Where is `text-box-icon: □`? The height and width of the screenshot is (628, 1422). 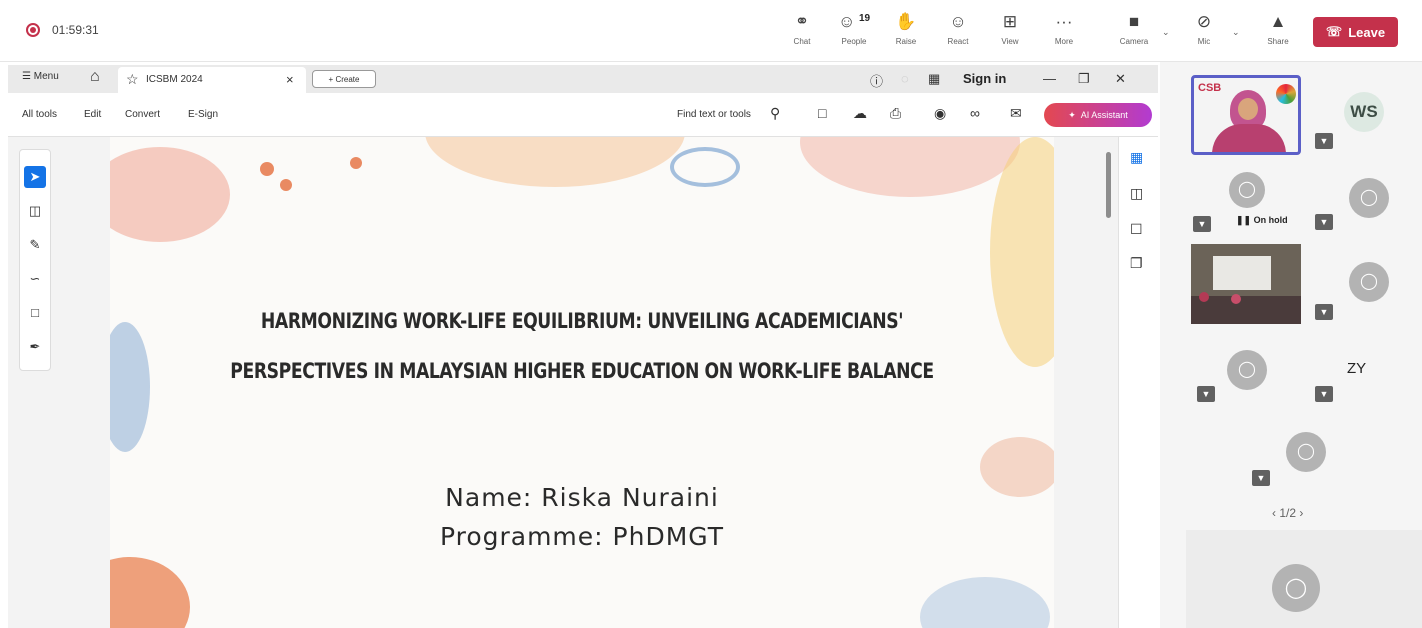 text-box-icon: □ is located at coordinates (35, 313).